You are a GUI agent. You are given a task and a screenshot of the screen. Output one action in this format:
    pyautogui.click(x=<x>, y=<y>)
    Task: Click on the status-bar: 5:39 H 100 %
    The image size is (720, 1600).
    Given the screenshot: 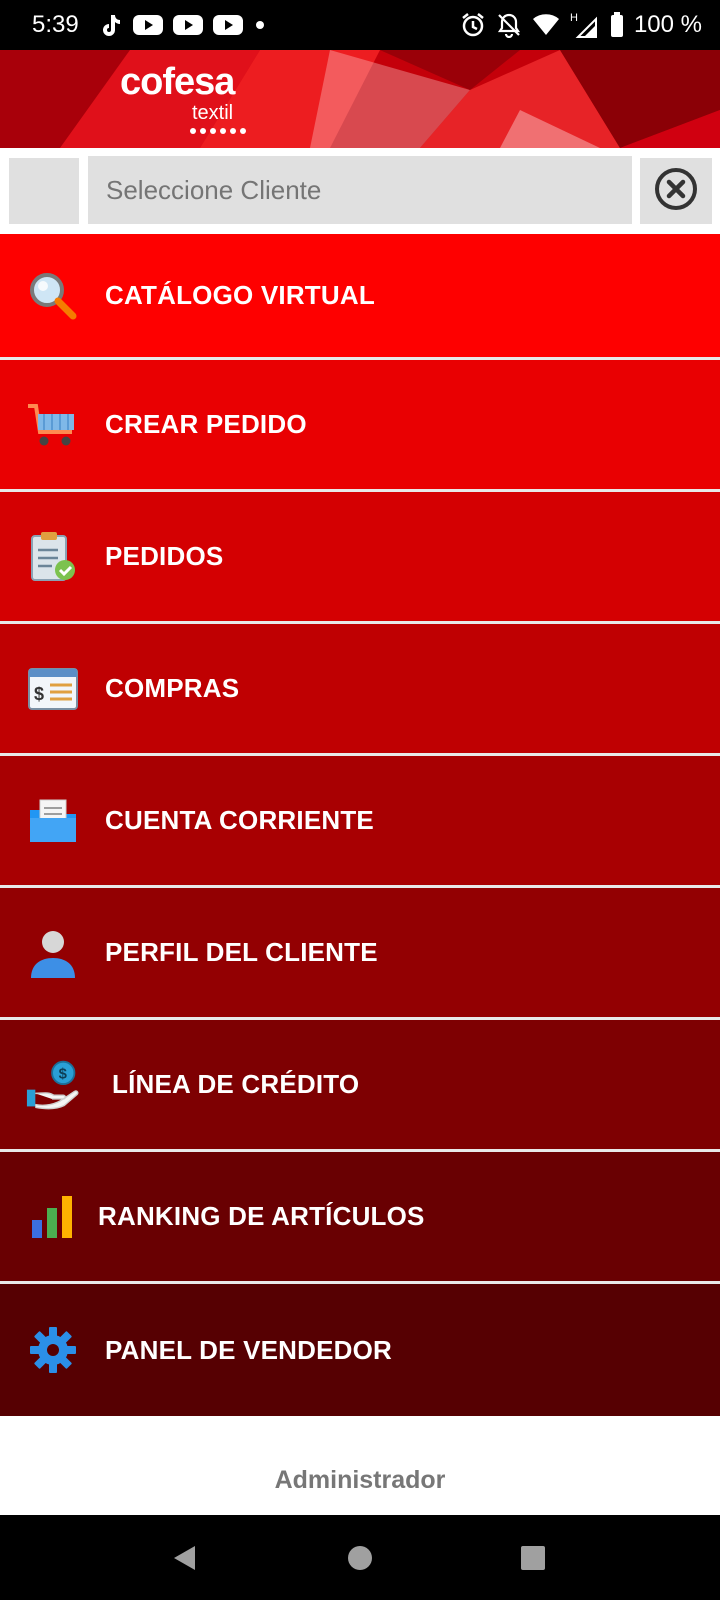 What is the action you would take?
    pyautogui.click(x=360, y=25)
    